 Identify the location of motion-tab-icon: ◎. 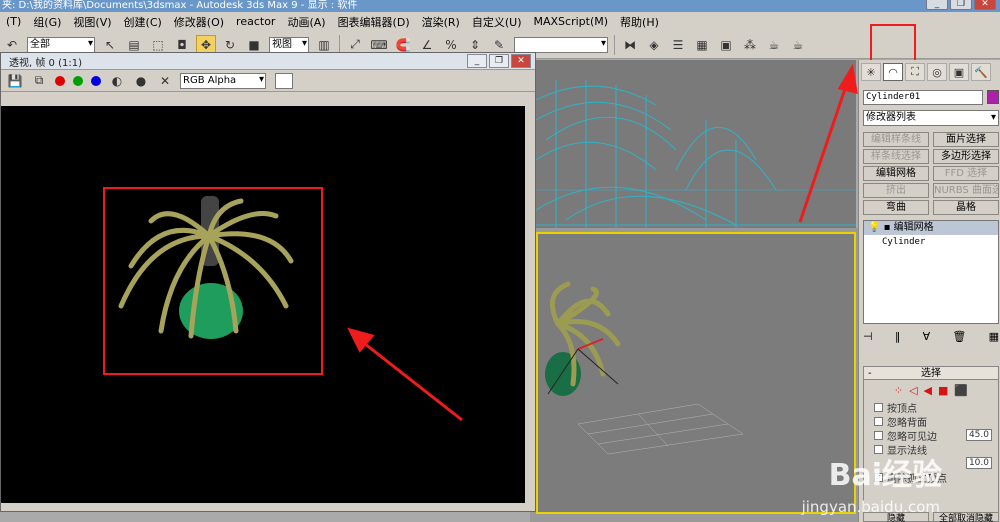
(937, 72).